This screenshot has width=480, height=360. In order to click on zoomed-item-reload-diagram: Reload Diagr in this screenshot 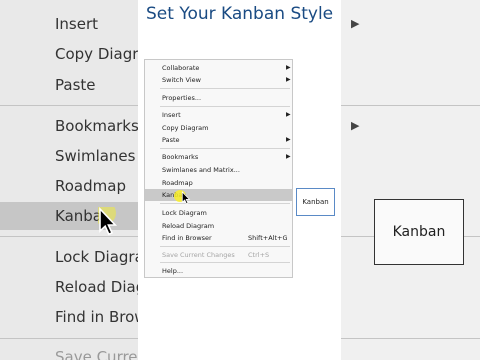, I will do `click(96, 287)`.